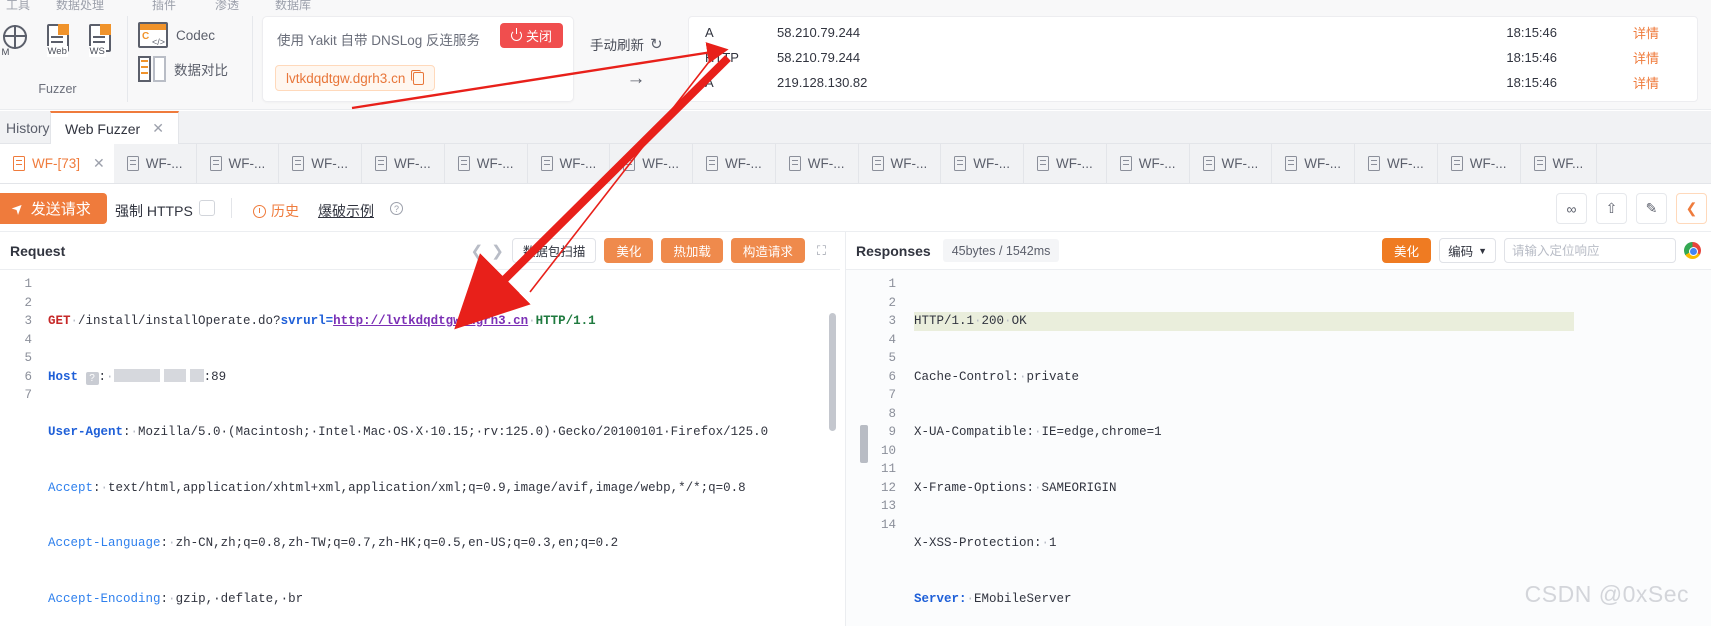 The height and width of the screenshot is (626, 1711). What do you see at coordinates (1407, 250) in the screenshot?
I see `beautify-response-button: 美化` at bounding box center [1407, 250].